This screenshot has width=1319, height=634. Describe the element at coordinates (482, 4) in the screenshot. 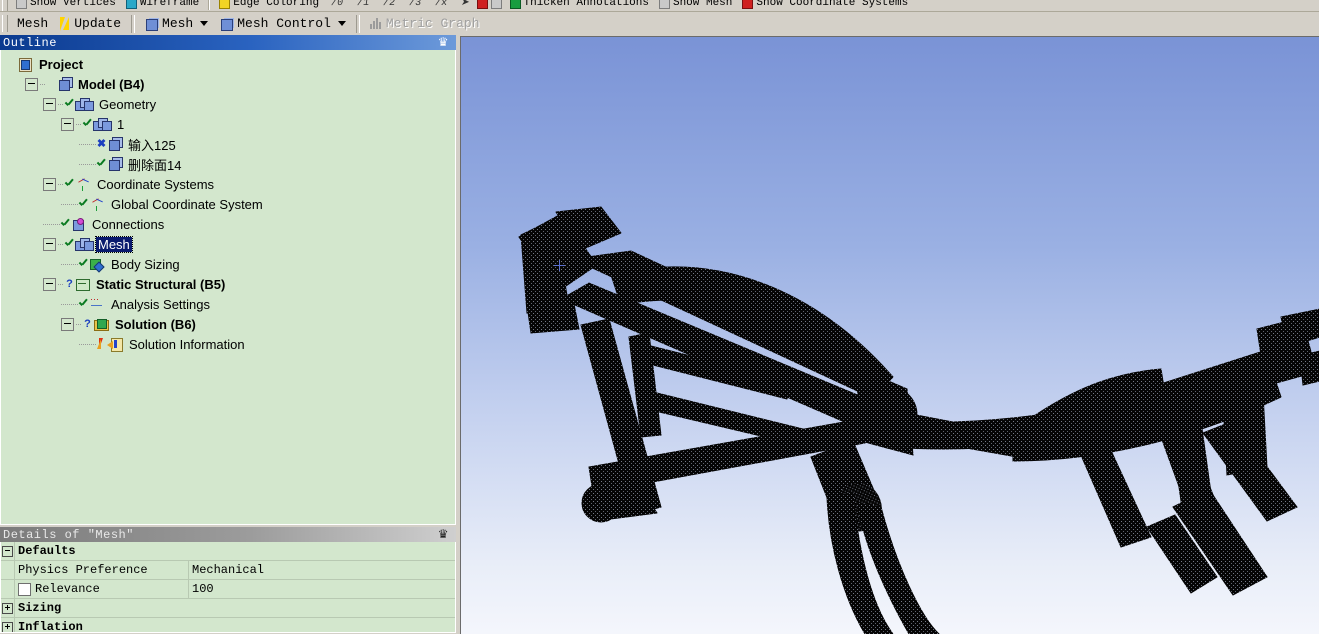

I see `thickness-red-icon` at that location.